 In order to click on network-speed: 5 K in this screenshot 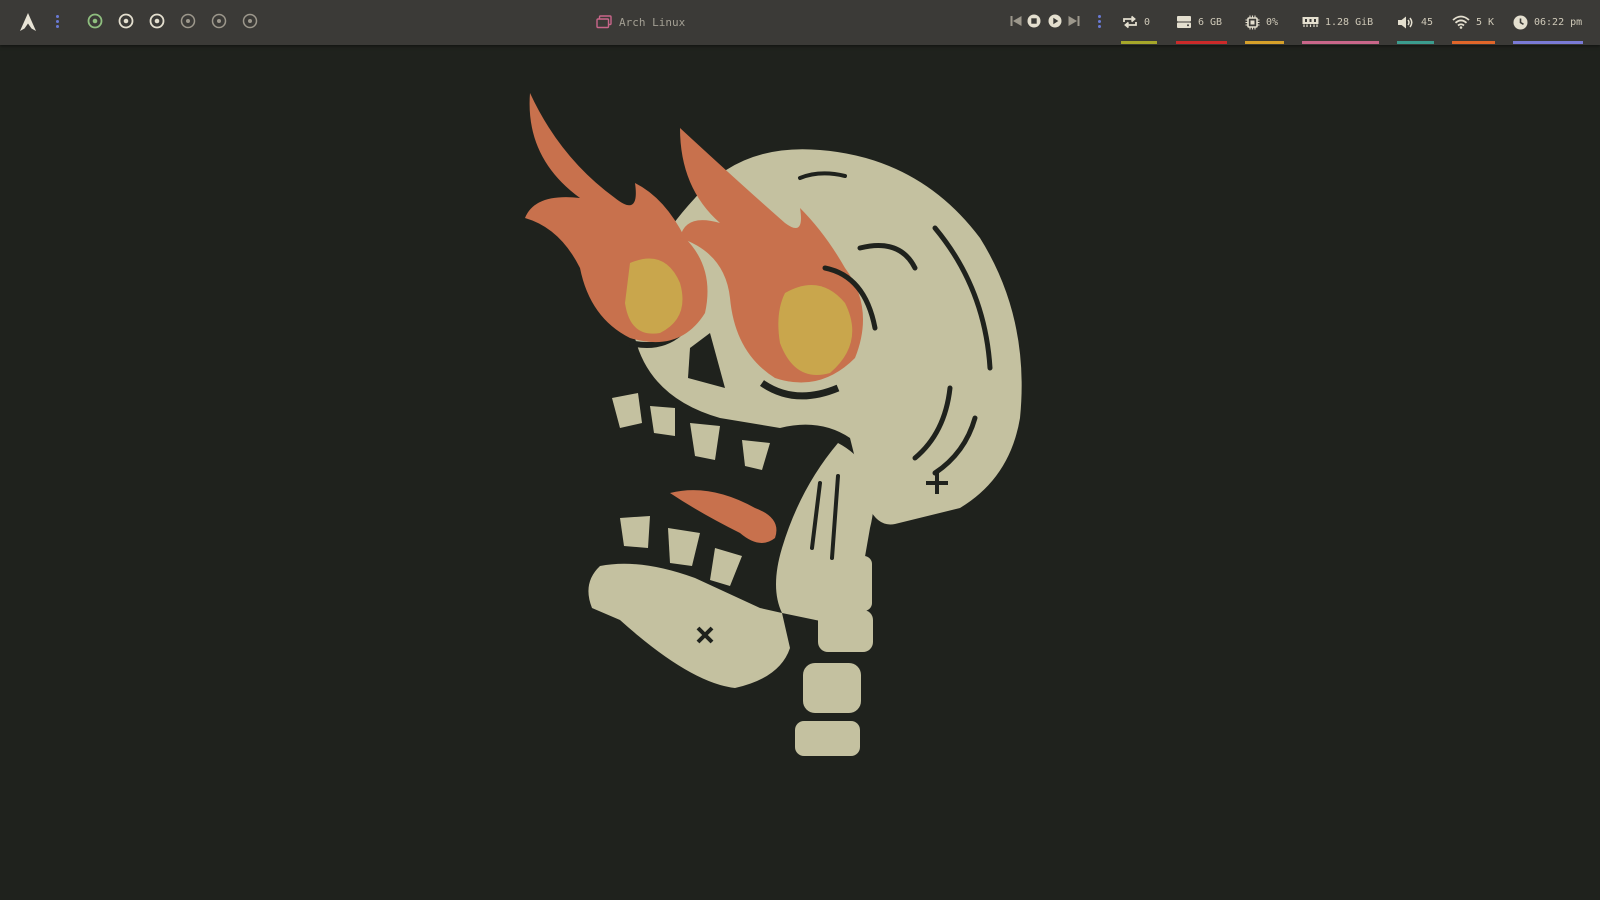, I will do `click(1485, 22)`.